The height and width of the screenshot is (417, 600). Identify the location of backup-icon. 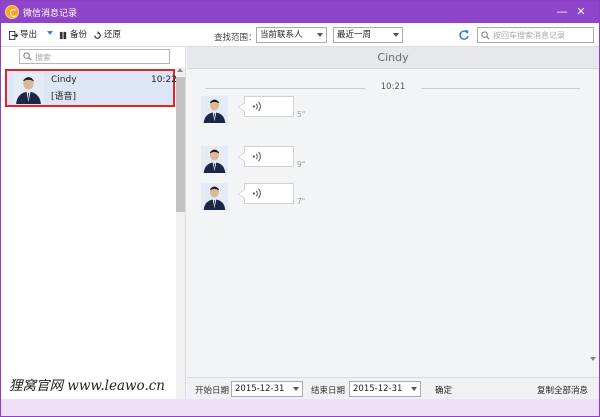
(63, 35).